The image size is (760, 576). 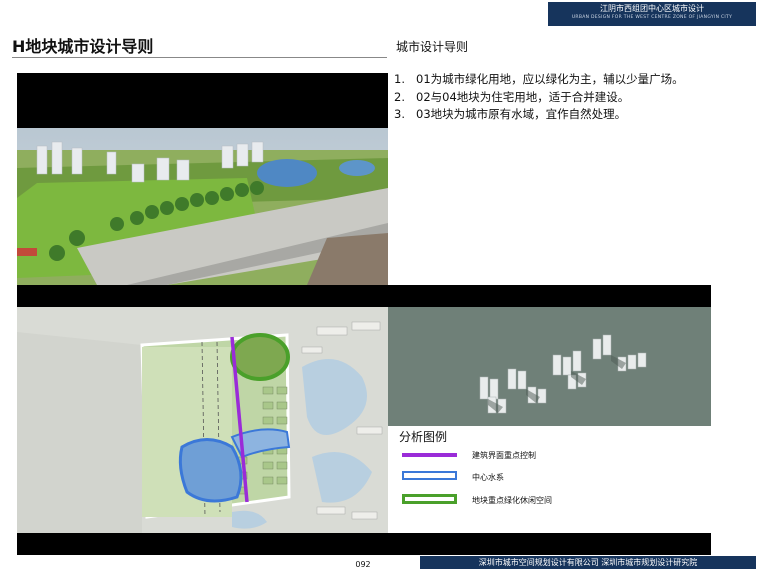 I want to click on black-bar-middle, so click(x=364, y=296).